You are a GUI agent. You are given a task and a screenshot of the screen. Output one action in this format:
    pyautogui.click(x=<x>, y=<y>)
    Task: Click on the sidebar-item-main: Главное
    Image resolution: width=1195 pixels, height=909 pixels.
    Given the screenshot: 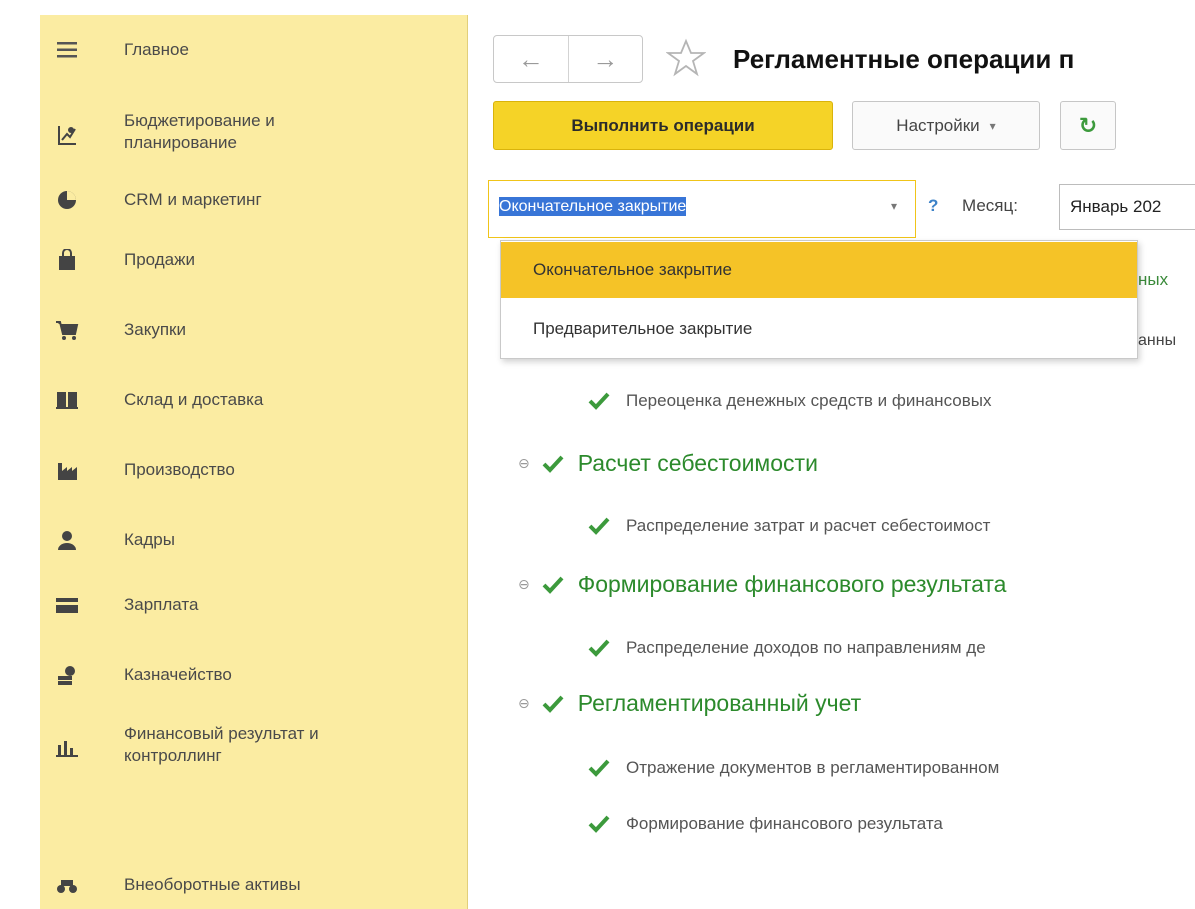 What is the action you would take?
    pyautogui.click(x=254, y=50)
    